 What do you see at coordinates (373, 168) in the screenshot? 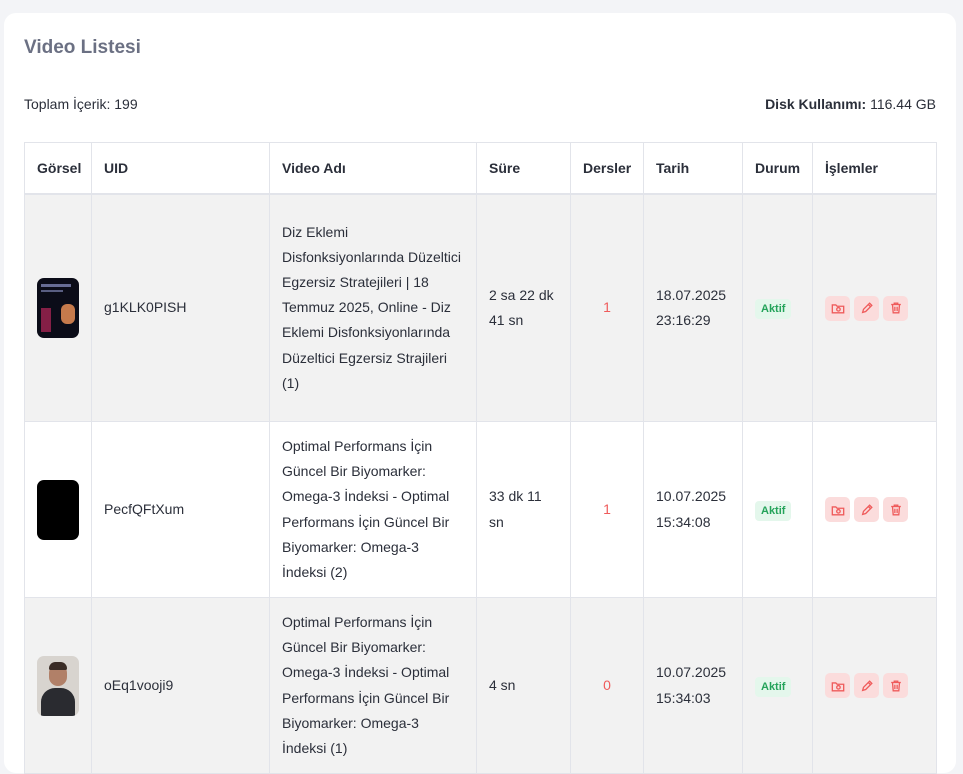
I see `column-header-video-name: Video Adı` at bounding box center [373, 168].